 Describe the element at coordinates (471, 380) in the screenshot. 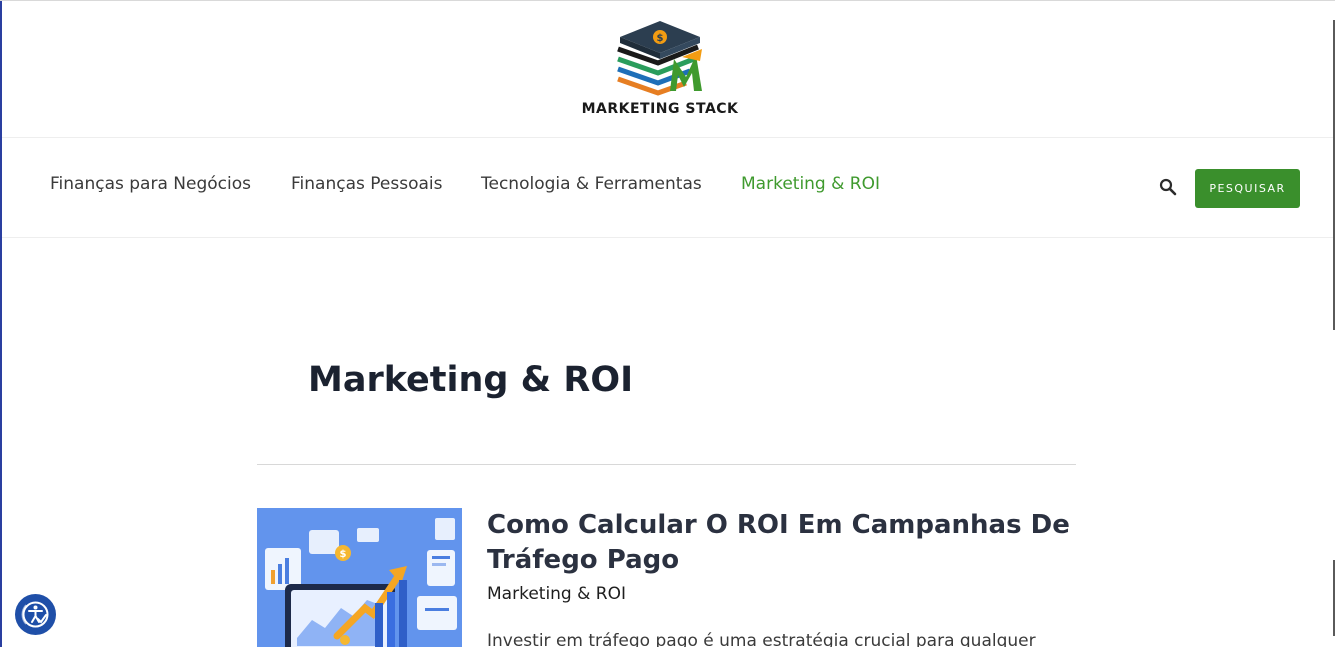

I see `page-title: Marketing & ROI` at that location.